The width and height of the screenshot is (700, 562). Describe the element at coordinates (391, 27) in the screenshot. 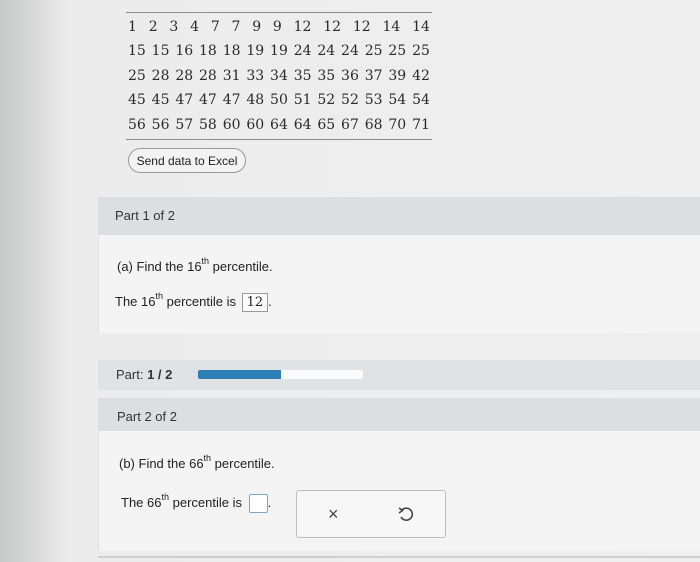

I see `data-cell: 14` at that location.